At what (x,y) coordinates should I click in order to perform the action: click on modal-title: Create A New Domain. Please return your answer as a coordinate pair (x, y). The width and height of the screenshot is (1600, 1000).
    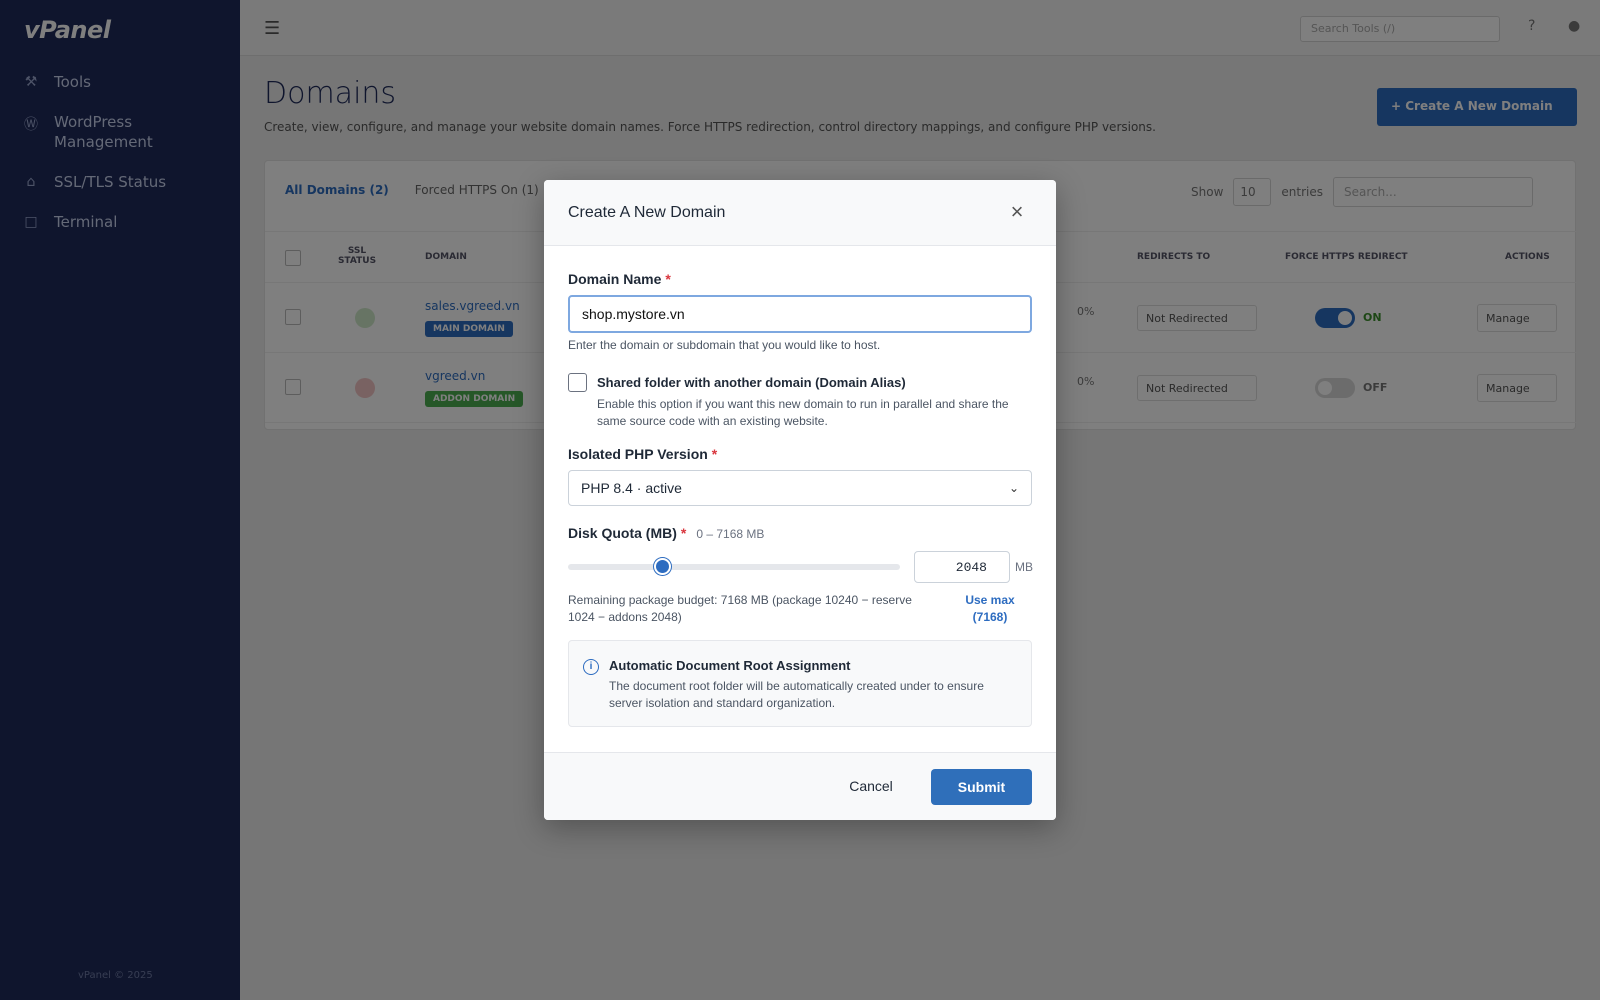
    Looking at the image, I should click on (647, 212).